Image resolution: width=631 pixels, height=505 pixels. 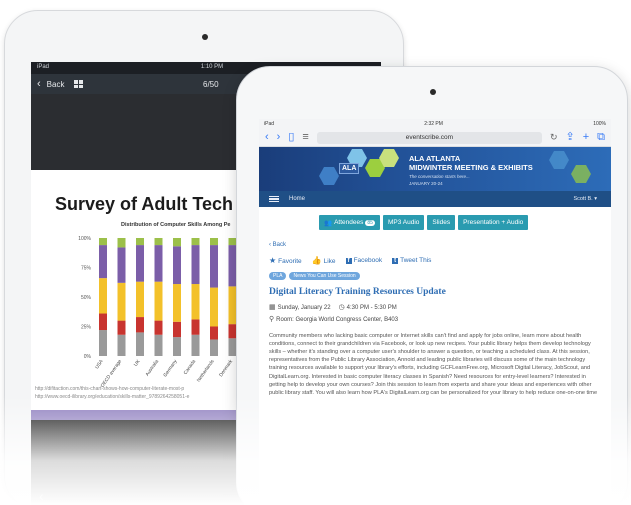 I want to click on facebook-label: Facebook, so click(x=368, y=260).